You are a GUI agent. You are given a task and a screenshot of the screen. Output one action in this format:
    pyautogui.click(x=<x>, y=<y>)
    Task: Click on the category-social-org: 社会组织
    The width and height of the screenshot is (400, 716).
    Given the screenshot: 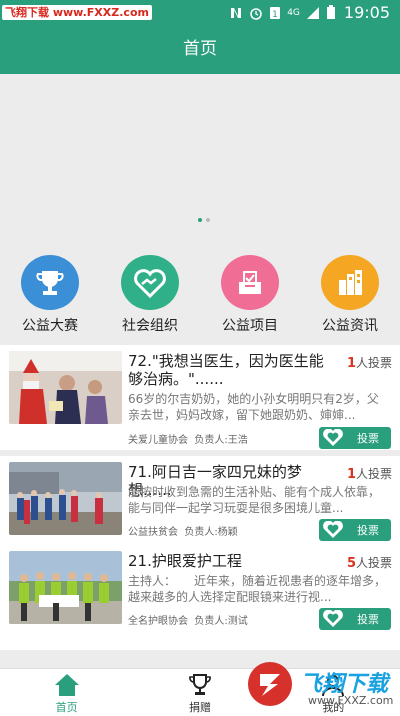 What is the action you would take?
    pyautogui.click(x=150, y=295)
    